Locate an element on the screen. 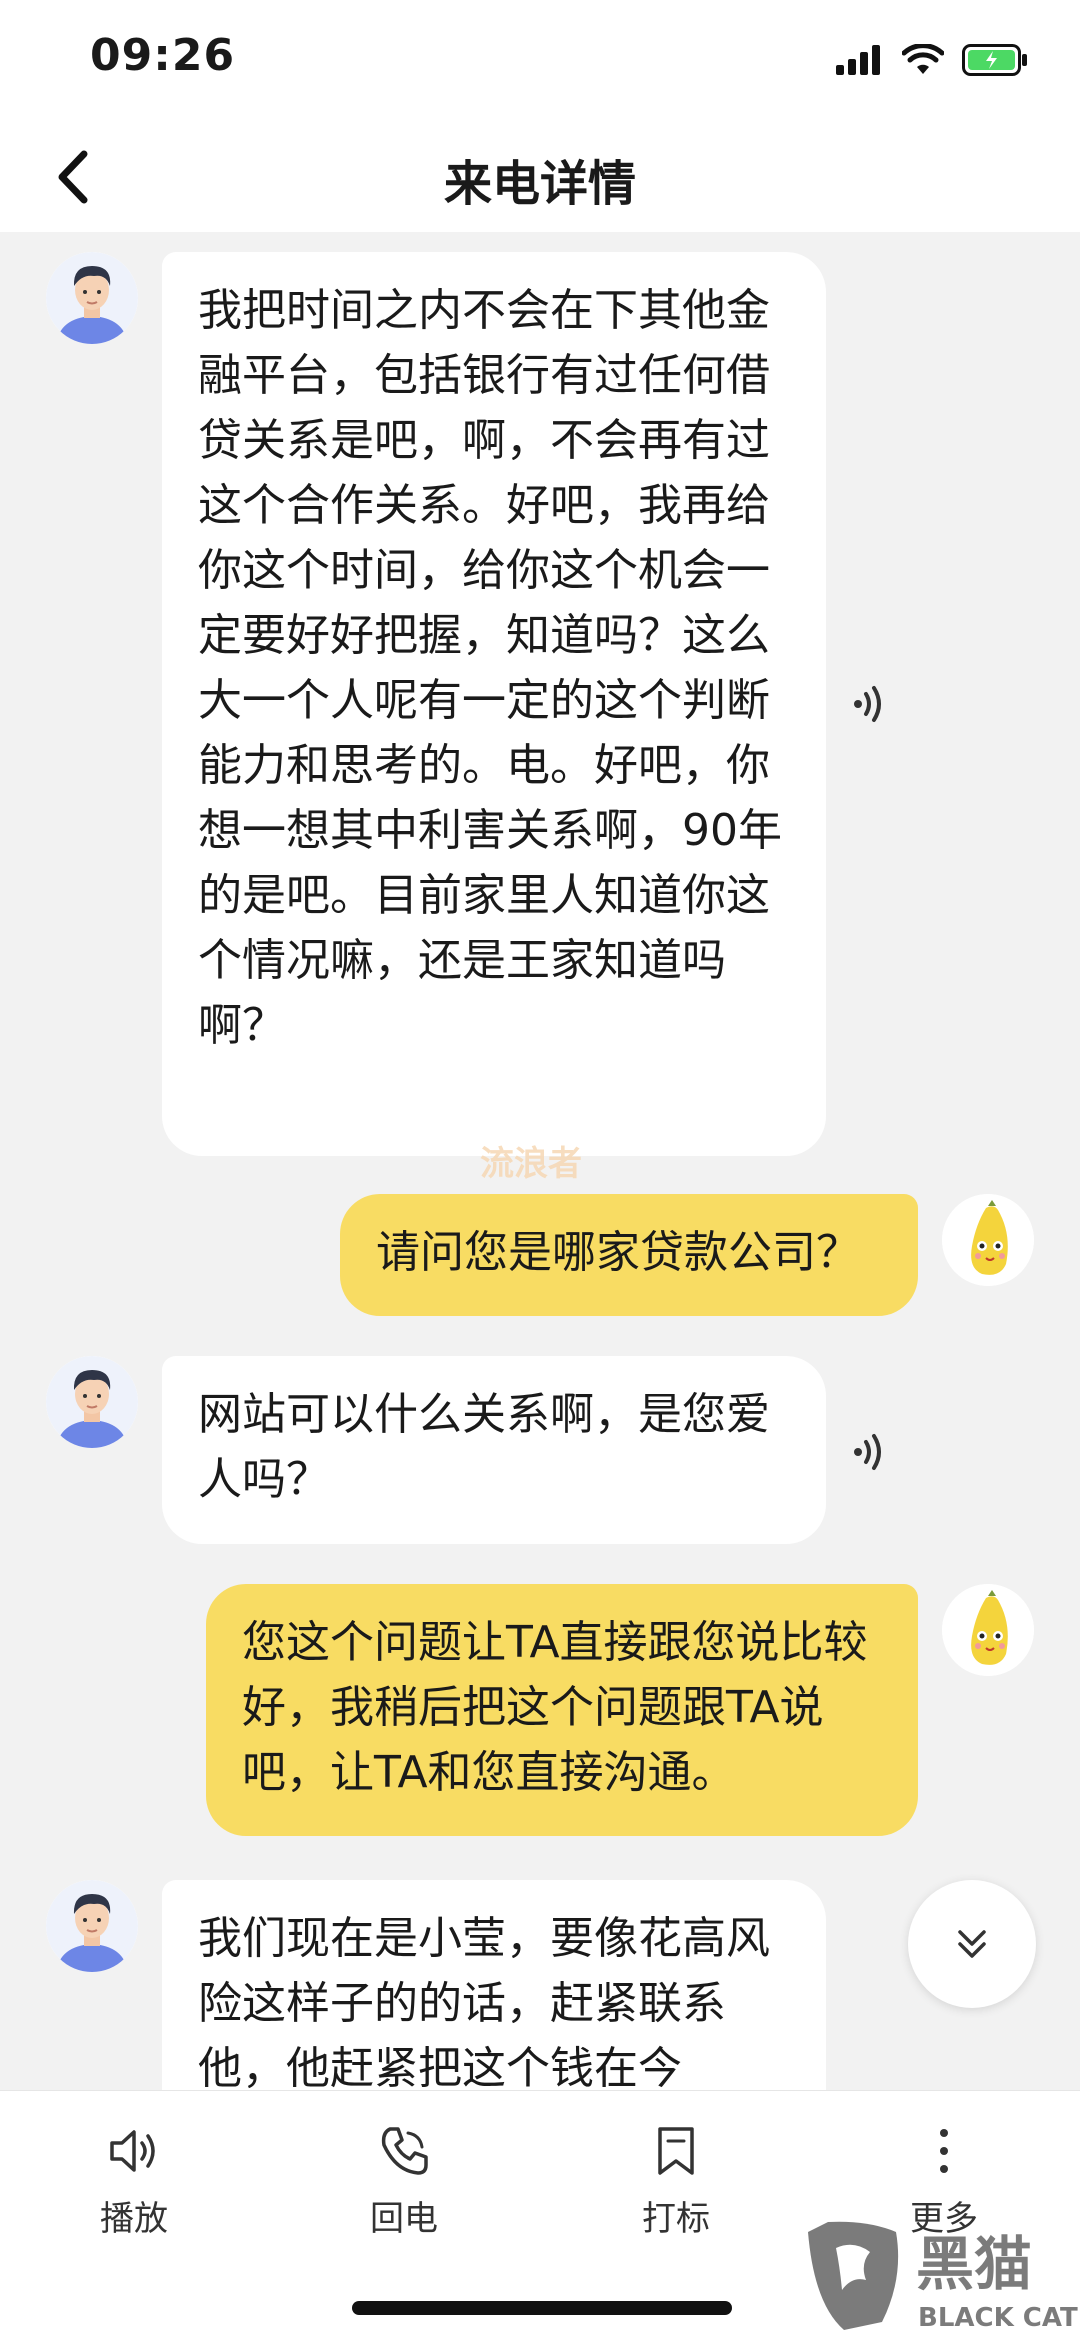 The height and width of the screenshot is (2337, 1080). callback-label: 回电 is located at coordinates (404, 2219).